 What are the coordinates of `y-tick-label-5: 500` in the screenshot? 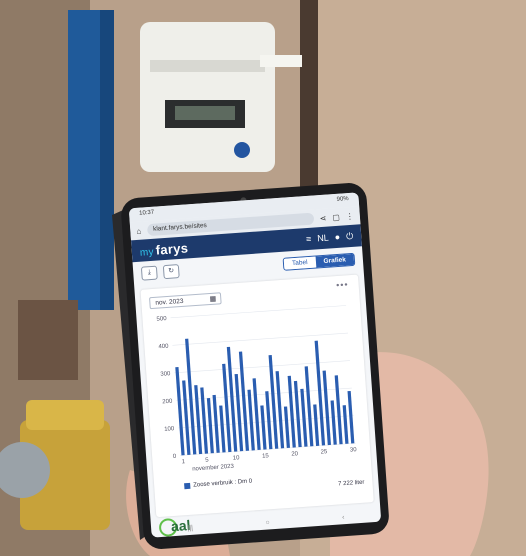 It's located at (161, 319).